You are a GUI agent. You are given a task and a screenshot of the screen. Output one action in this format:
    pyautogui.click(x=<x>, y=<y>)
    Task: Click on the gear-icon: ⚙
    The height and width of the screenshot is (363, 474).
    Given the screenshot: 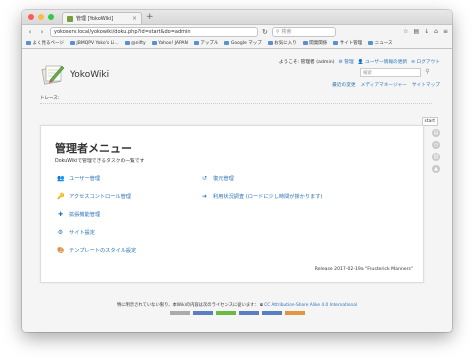 What is the action you would take?
    pyautogui.click(x=60, y=232)
    